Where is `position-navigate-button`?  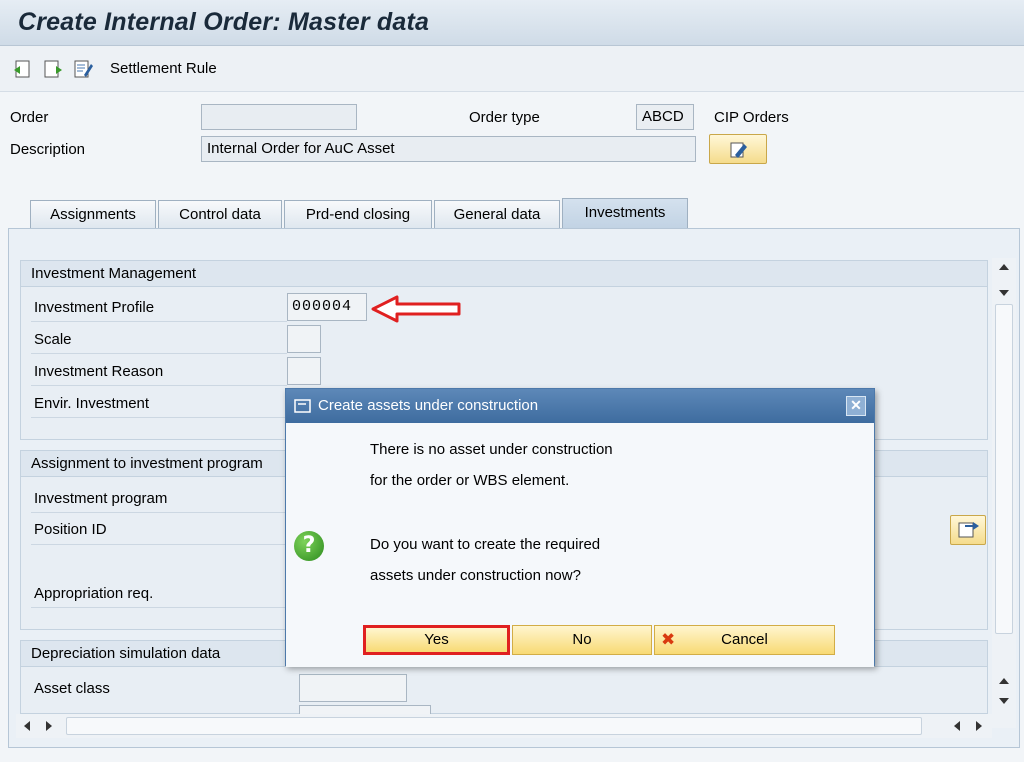 position-navigate-button is located at coordinates (968, 530).